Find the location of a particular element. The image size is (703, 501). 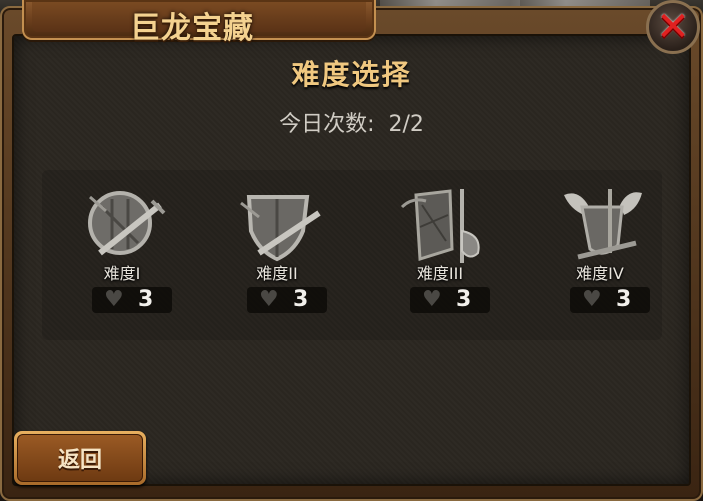

difficulty-option-2: 难度II ♥ 3 is located at coordinates (277, 252).